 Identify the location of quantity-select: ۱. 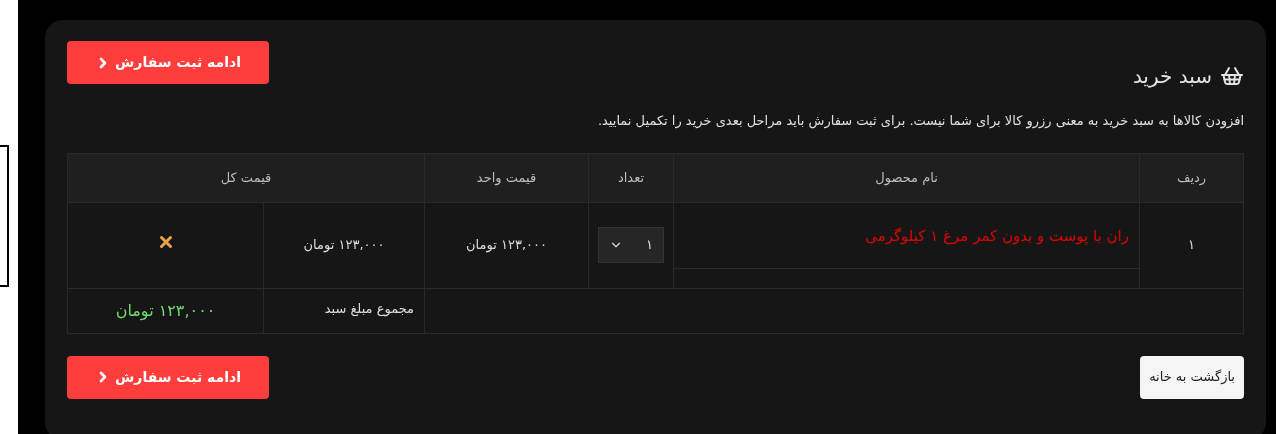
(631, 245).